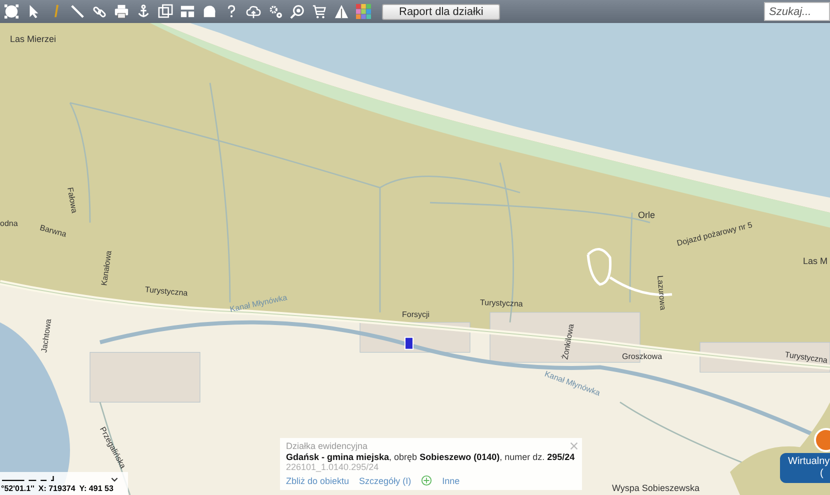 The height and width of the screenshot is (495, 830). I want to click on map-label: Kanałowa, so click(107, 268).